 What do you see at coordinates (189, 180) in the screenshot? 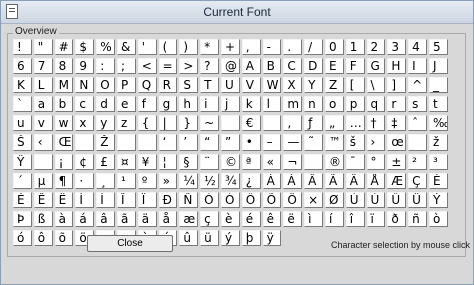
I see `char-cell: ¼` at bounding box center [189, 180].